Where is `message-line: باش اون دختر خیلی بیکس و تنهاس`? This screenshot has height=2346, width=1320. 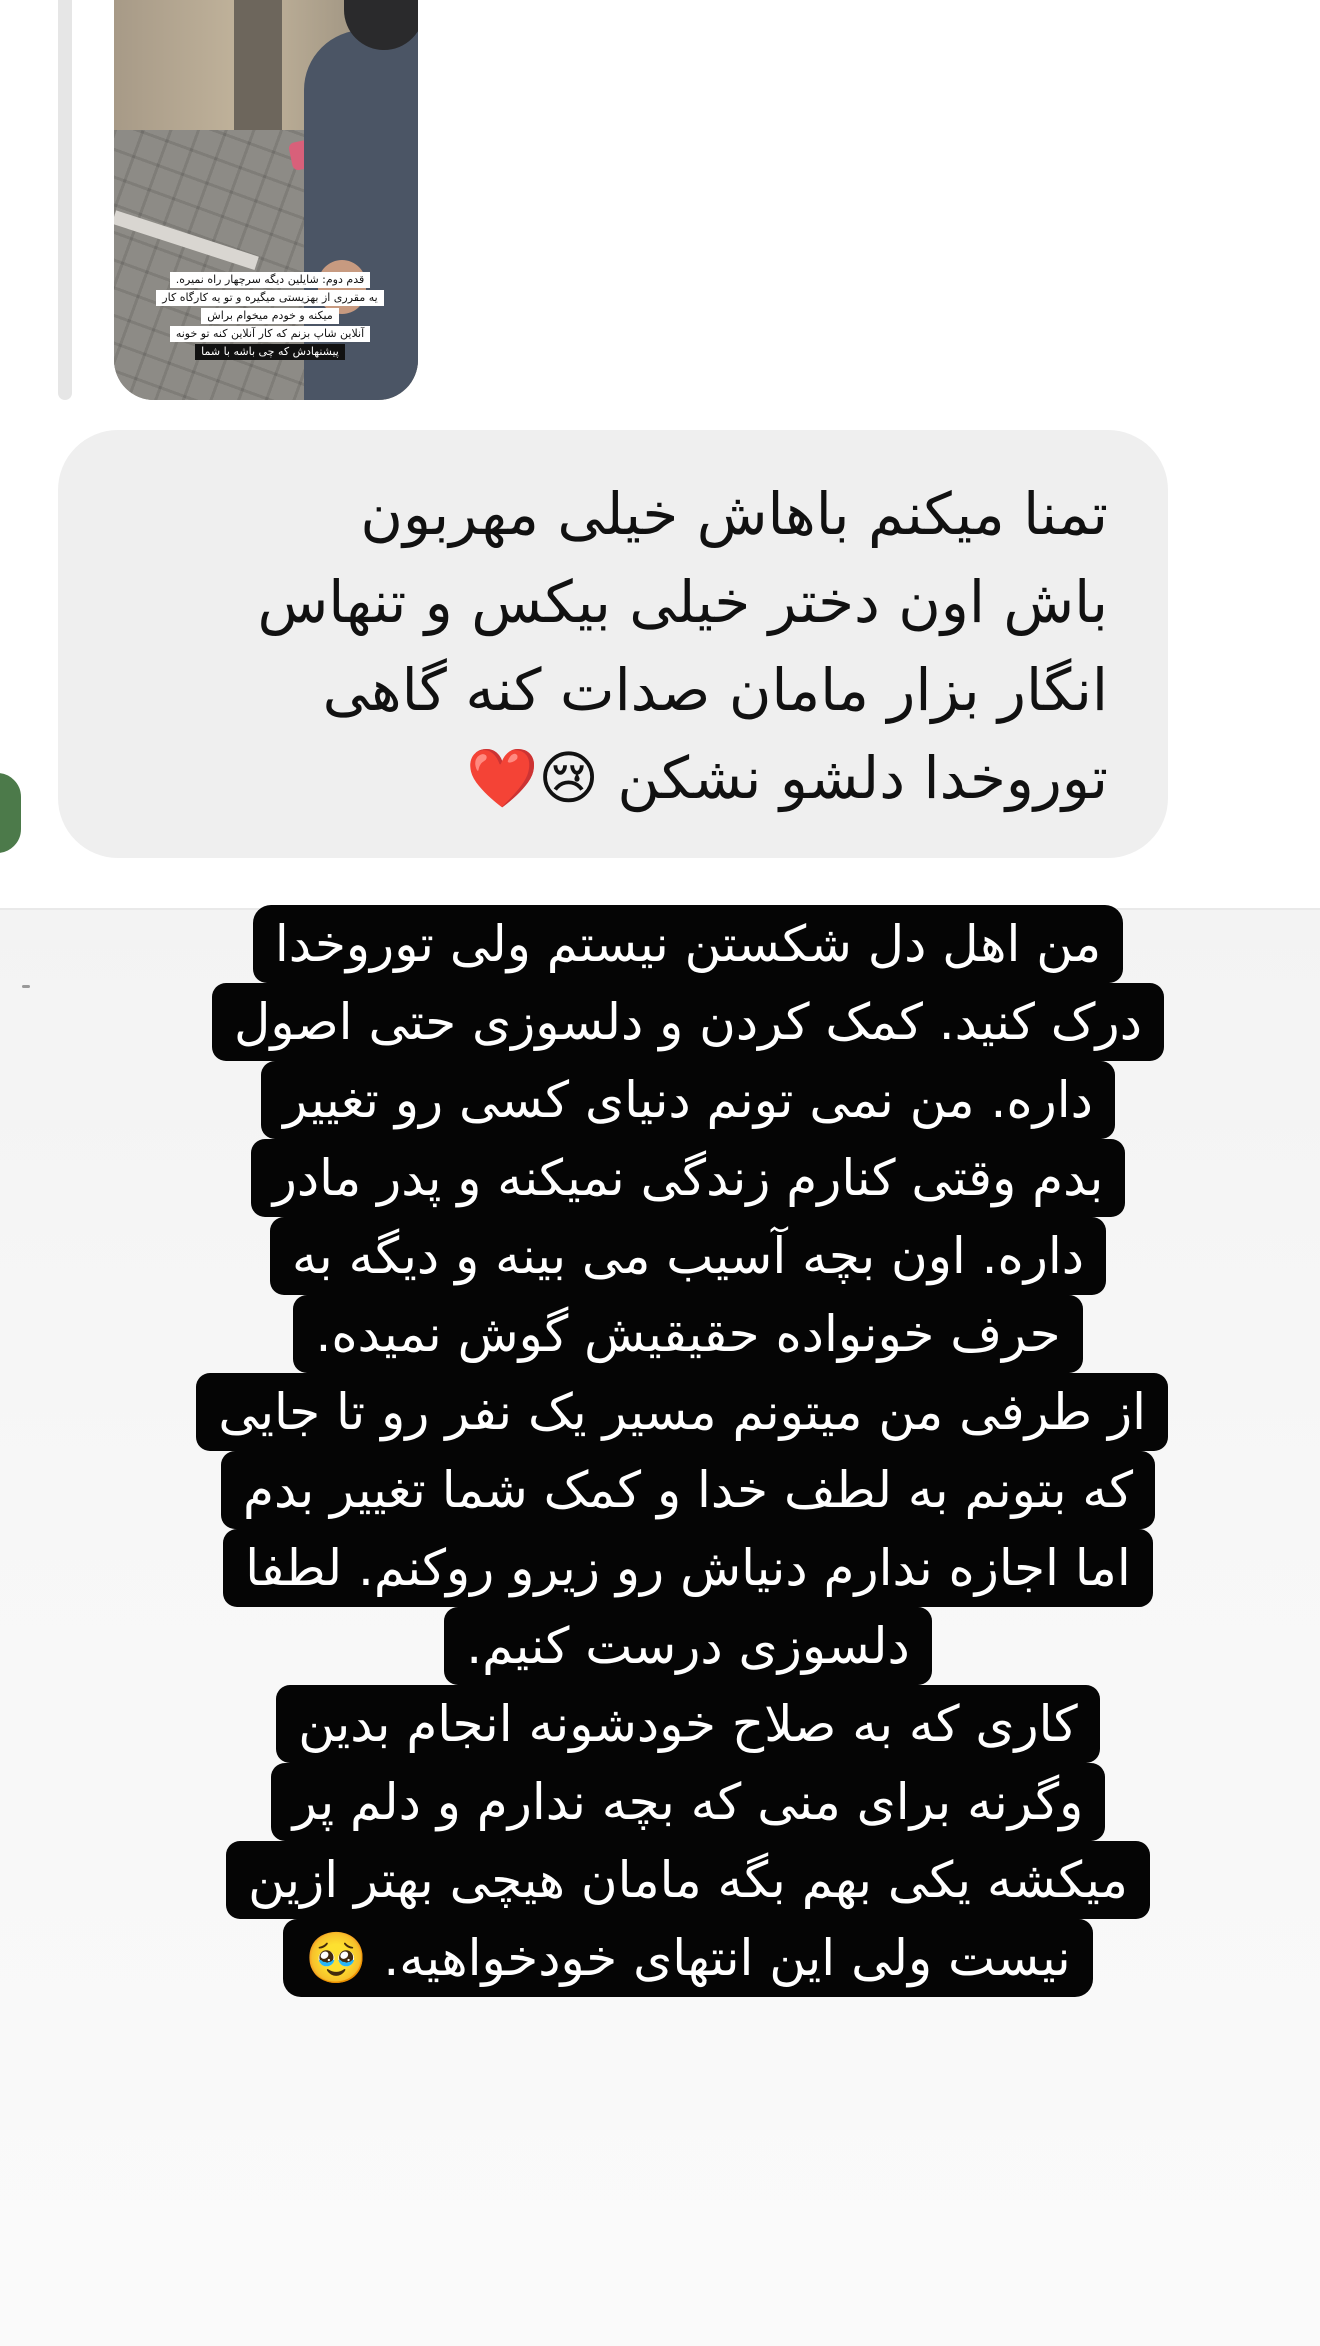 message-line: باش اون دختر خیلی بیکس و تنهاس is located at coordinates (682, 602).